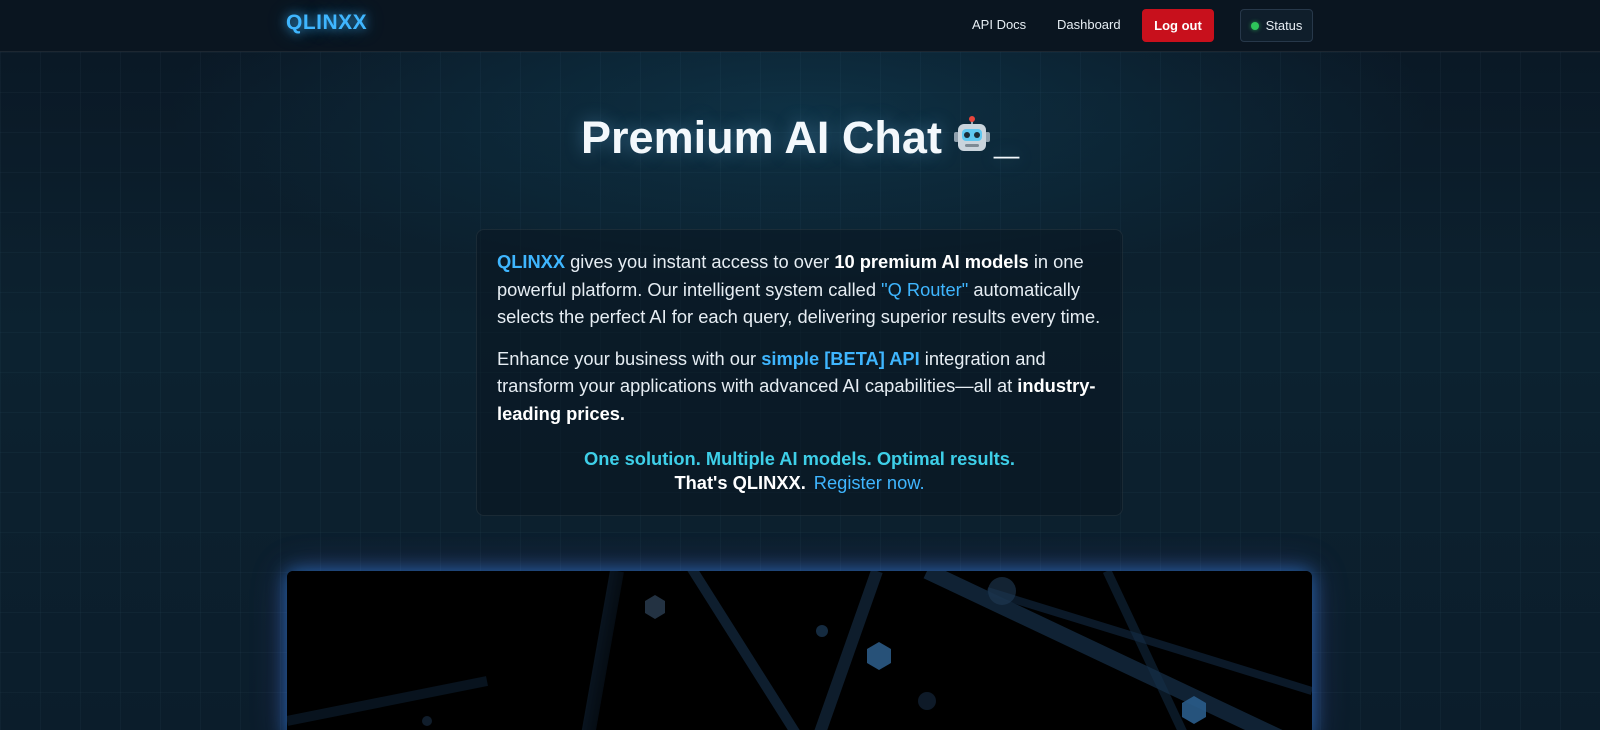 Image resolution: width=1600 pixels, height=730 pixels. Describe the element at coordinates (1178, 25) in the screenshot. I see `logout-button: Log out` at that location.